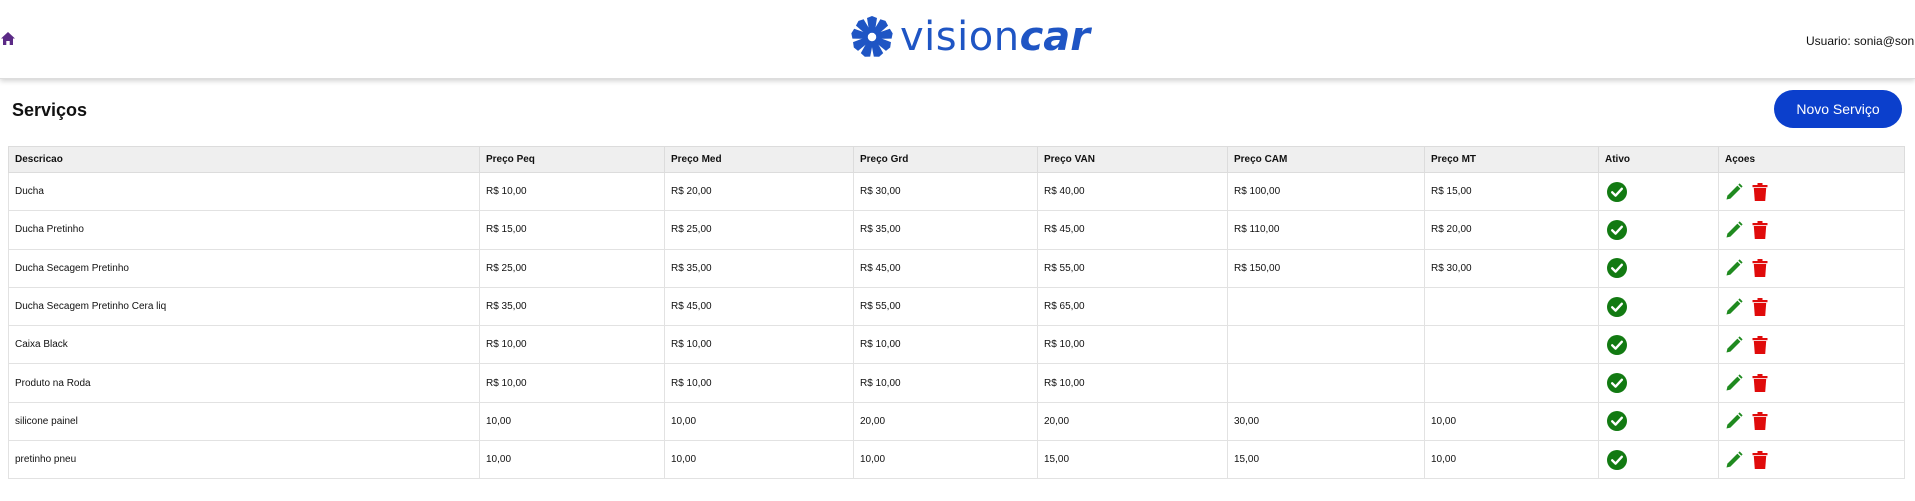  I want to click on cell-preco-peq: R$ 35,00, so click(572, 306).